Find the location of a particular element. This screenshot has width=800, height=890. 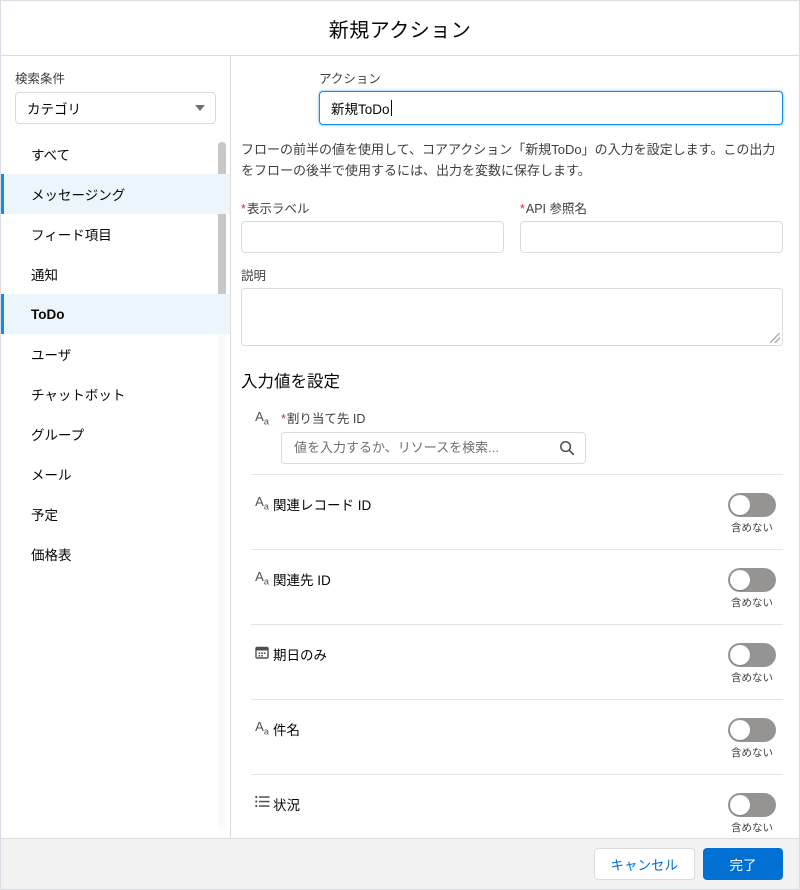

api-name-input is located at coordinates (651, 236).